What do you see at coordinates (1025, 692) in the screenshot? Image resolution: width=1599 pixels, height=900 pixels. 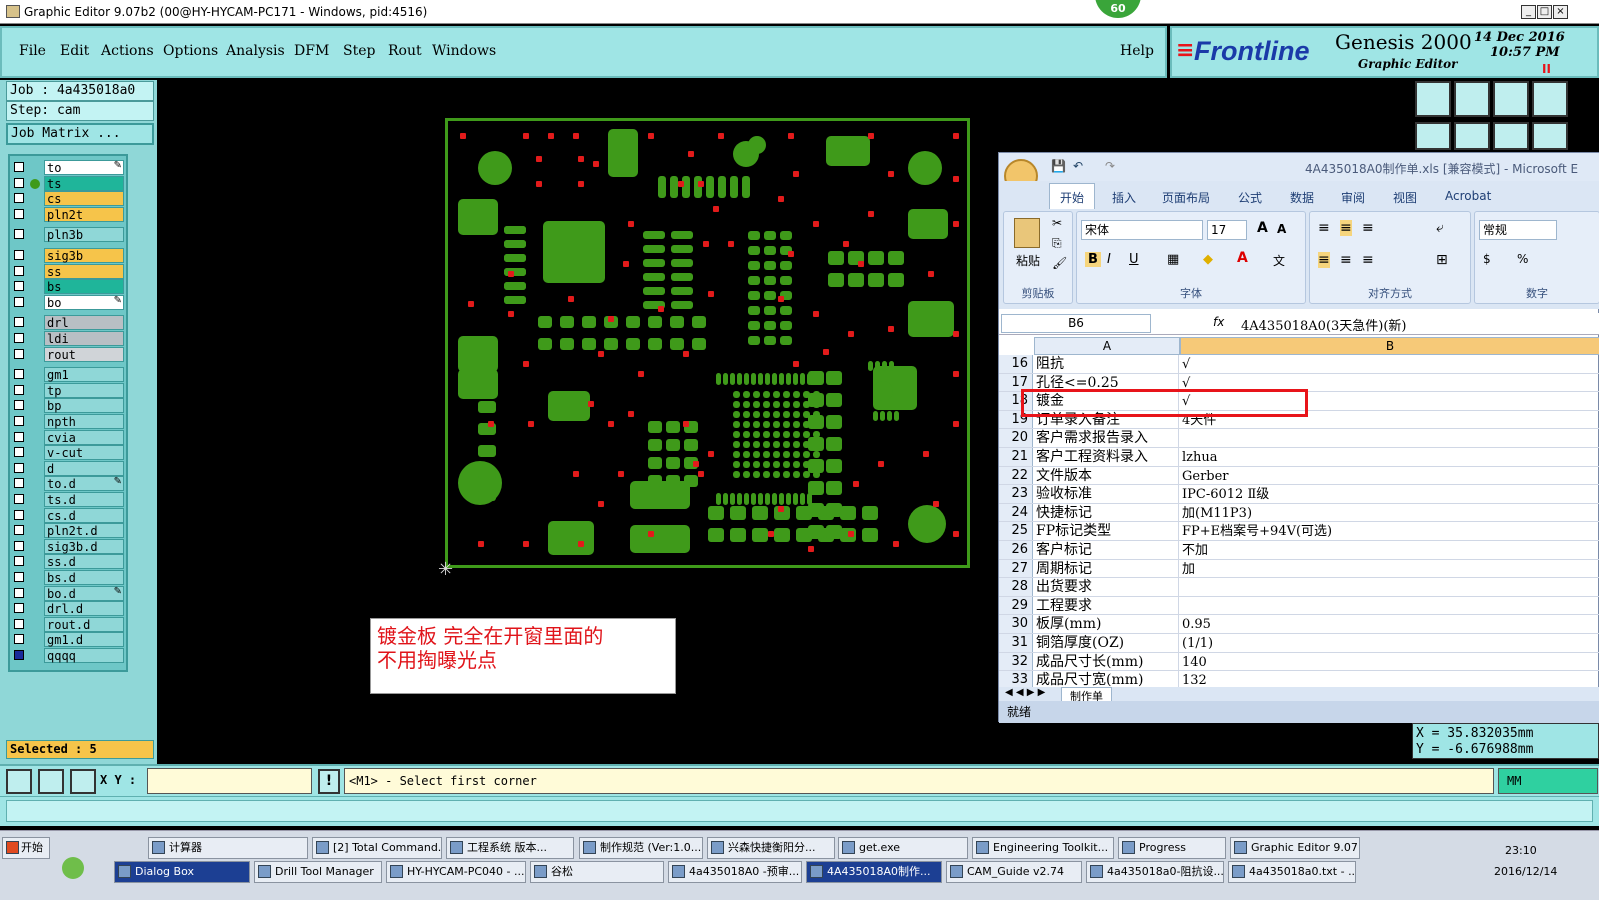 I see `sheet-nav-icon: ◀ ◀ ▶ ▶` at bounding box center [1025, 692].